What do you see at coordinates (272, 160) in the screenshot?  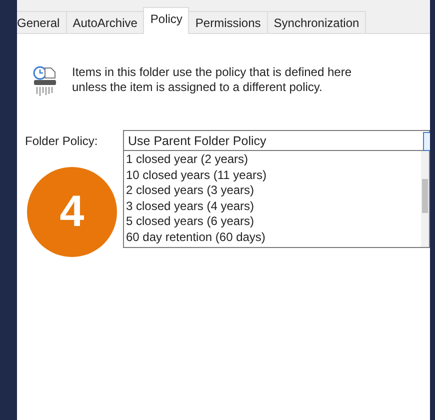 I see `policy-option: 1 closed year (2 years)` at bounding box center [272, 160].